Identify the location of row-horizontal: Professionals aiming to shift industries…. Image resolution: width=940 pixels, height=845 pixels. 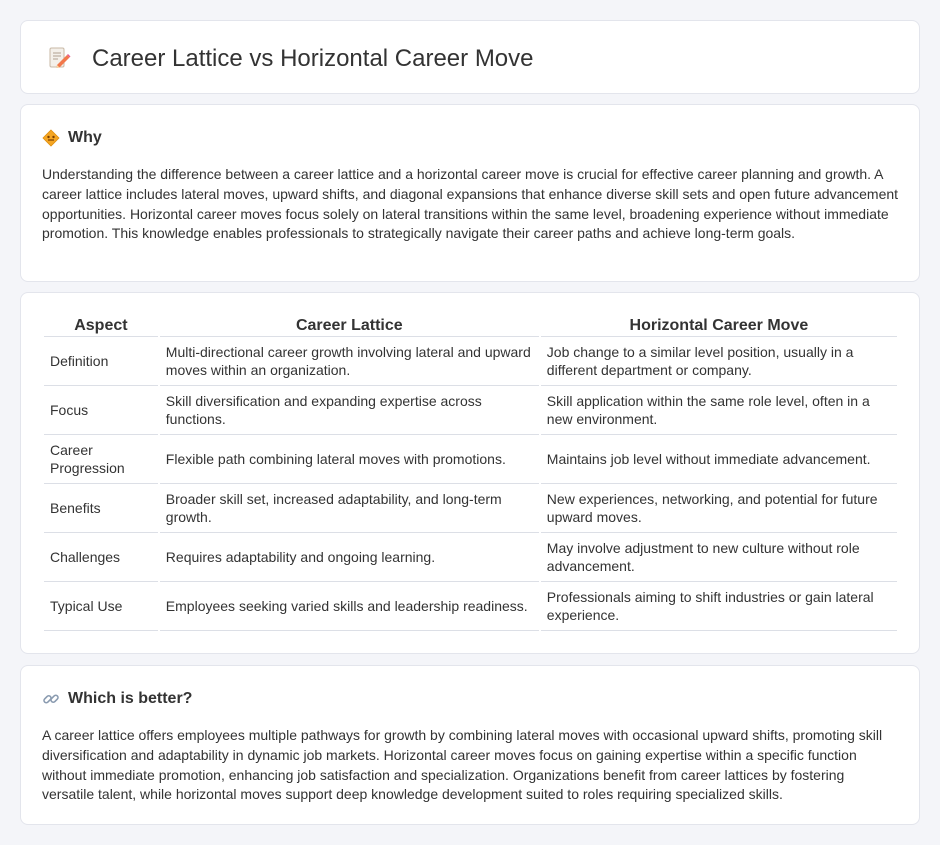
(718, 606).